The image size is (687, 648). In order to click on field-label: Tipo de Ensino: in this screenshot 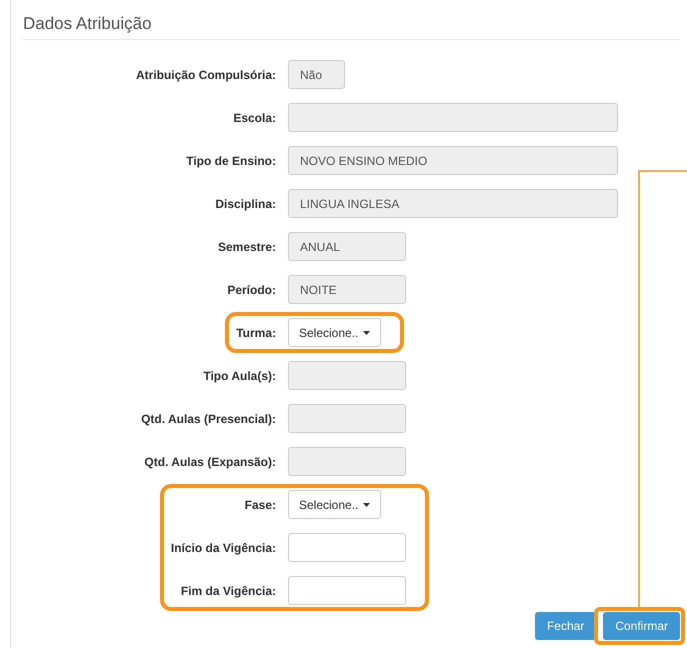, I will do `click(231, 161)`.